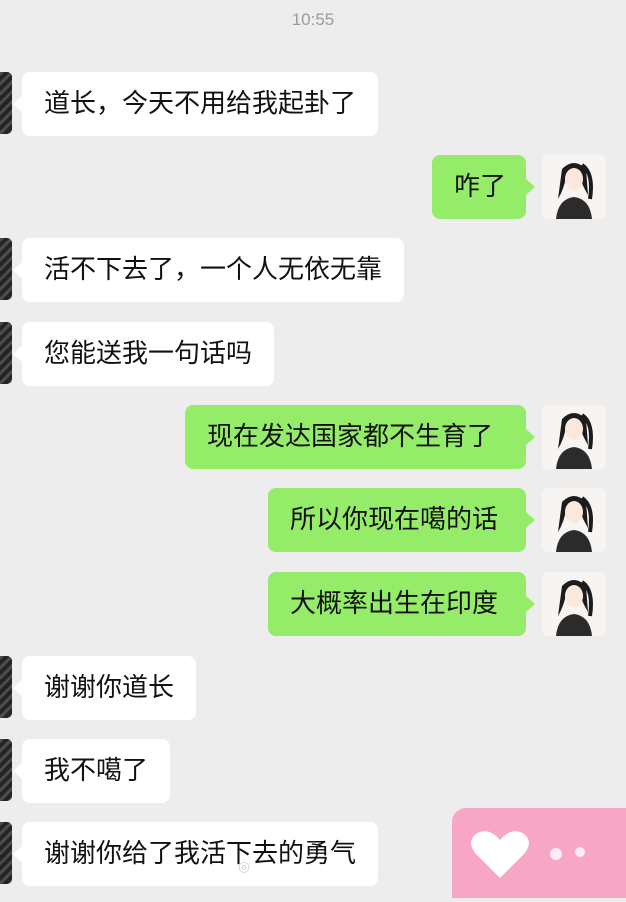  Describe the element at coordinates (208, 270) in the screenshot. I see `message-bubble-incoming: 活不下去了，一个人无依无靠` at that location.